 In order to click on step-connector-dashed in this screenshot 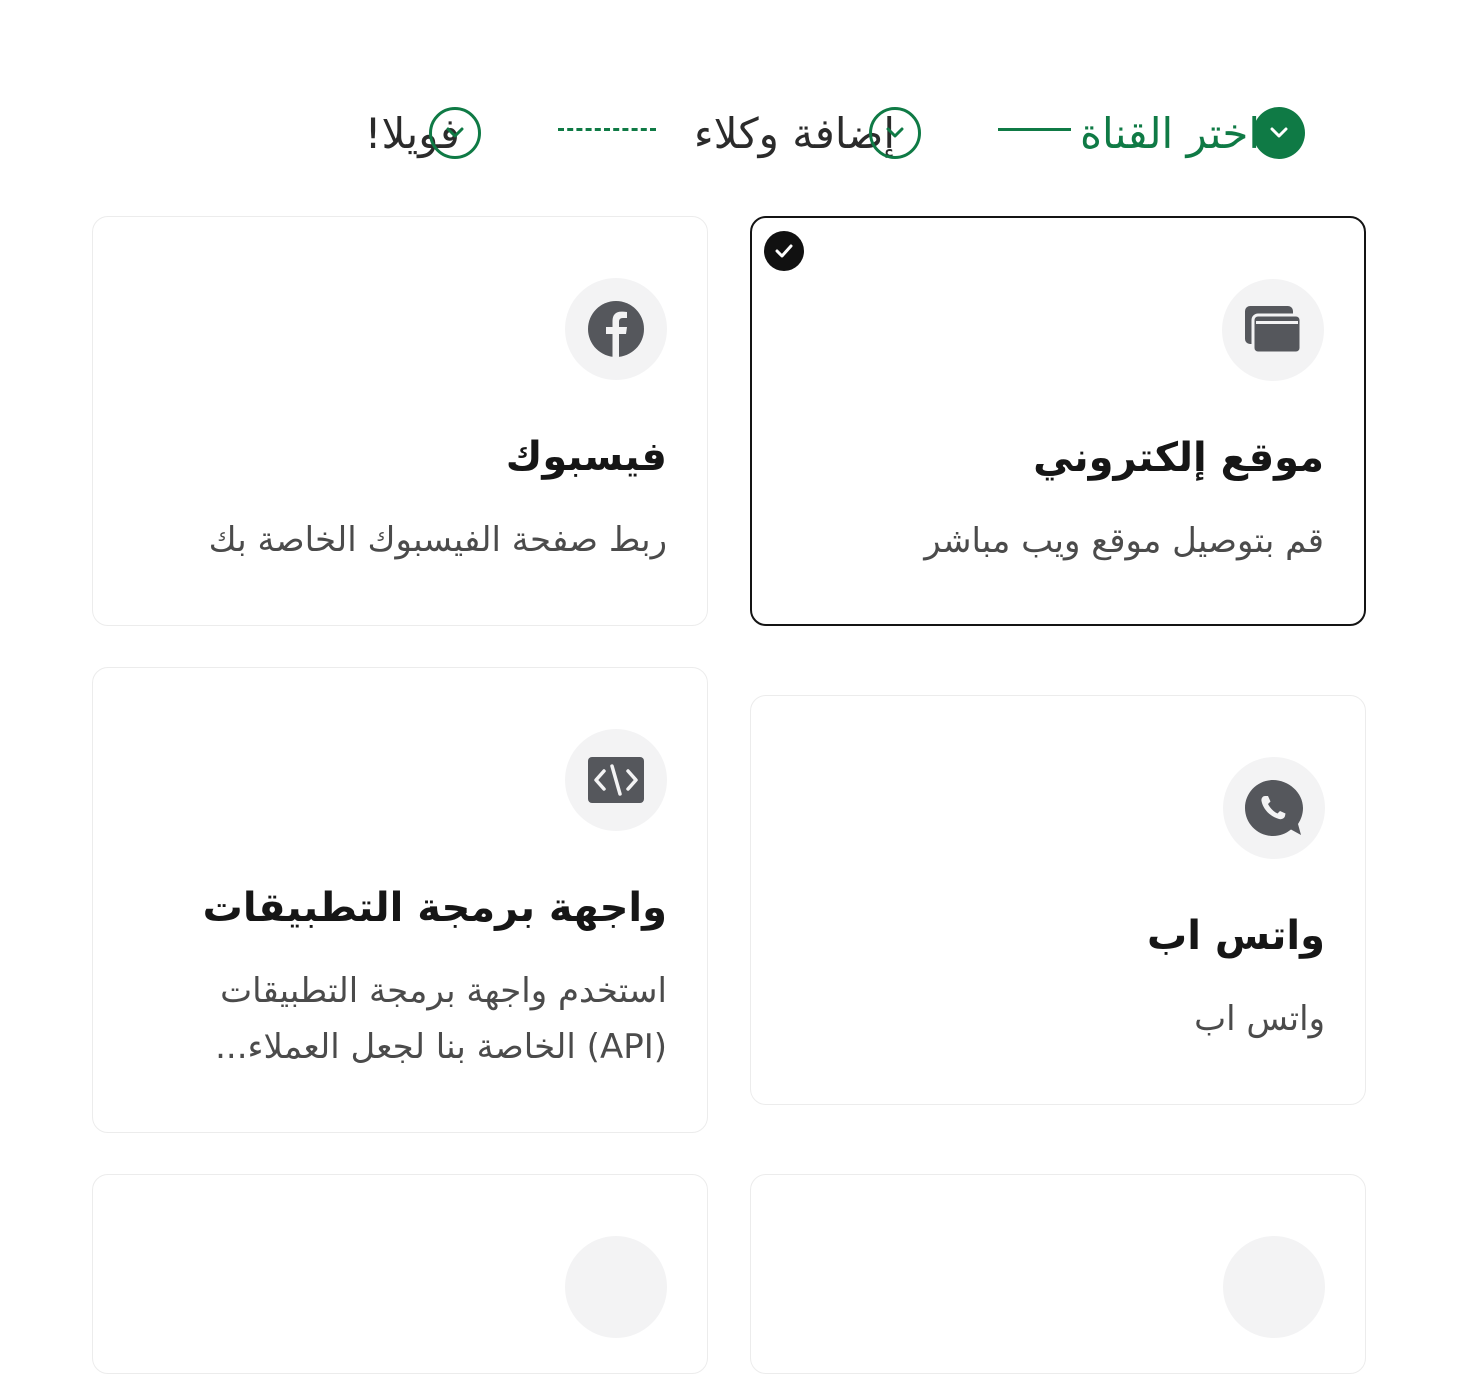, I will do `click(607, 129)`.